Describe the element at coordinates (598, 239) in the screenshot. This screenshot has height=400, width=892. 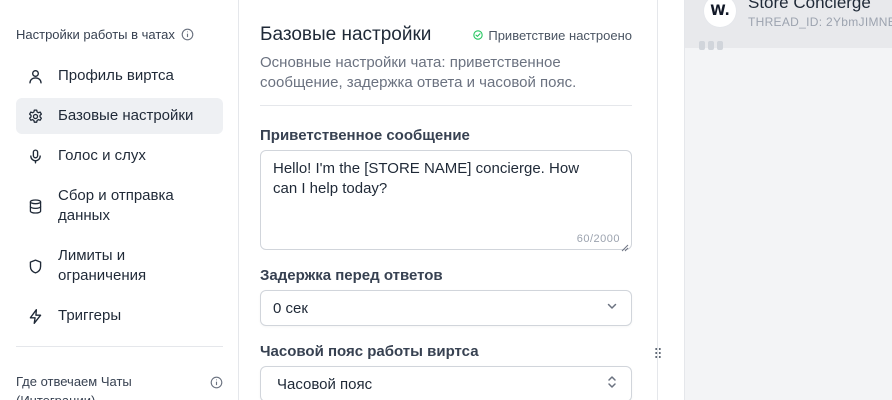
I see `character-counter: 60/2000` at that location.